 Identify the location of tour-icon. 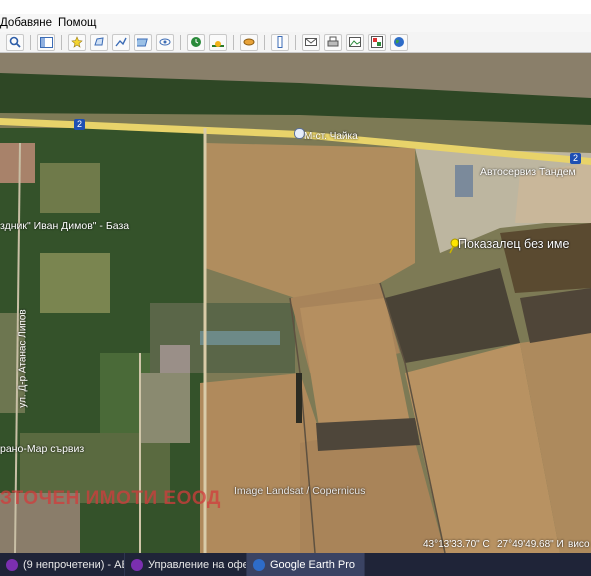
(165, 42).